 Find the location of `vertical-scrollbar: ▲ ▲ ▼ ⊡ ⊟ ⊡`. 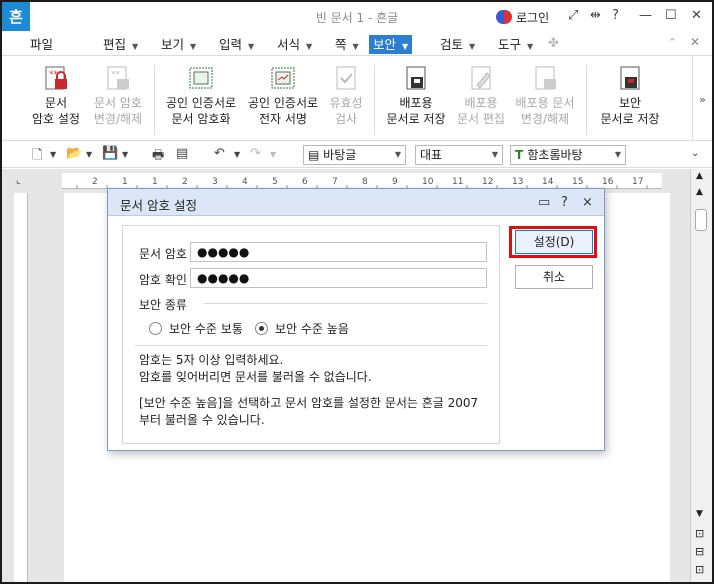

vertical-scrollbar: ▲ ▲ ▼ ⊡ ⊟ ⊡ is located at coordinates (701, 375).